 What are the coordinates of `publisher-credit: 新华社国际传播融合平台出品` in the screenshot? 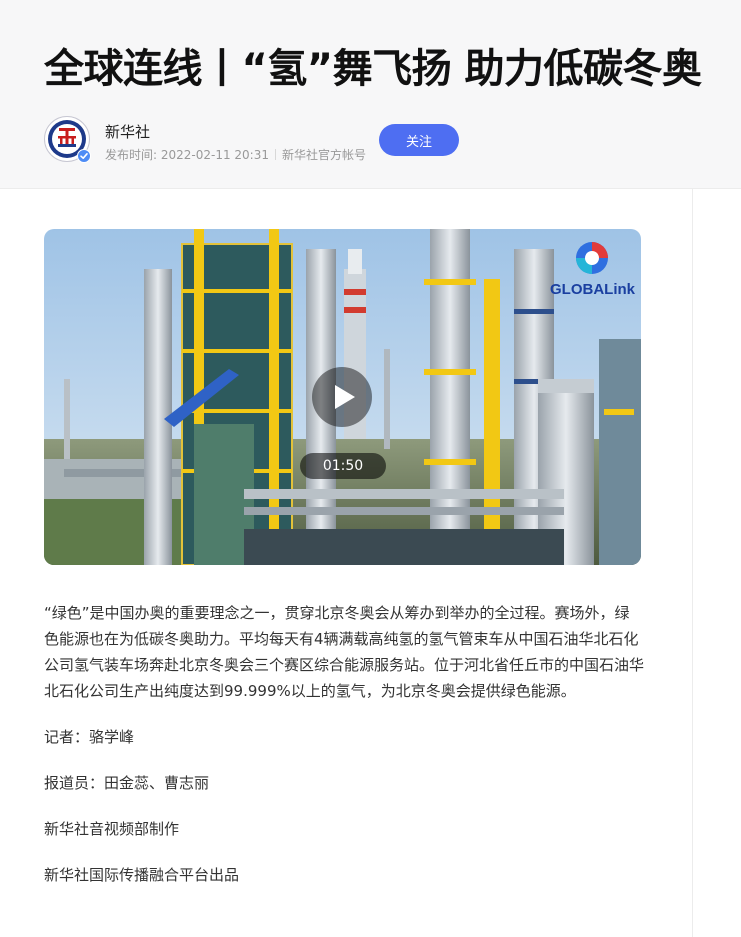 It's located at (142, 875).